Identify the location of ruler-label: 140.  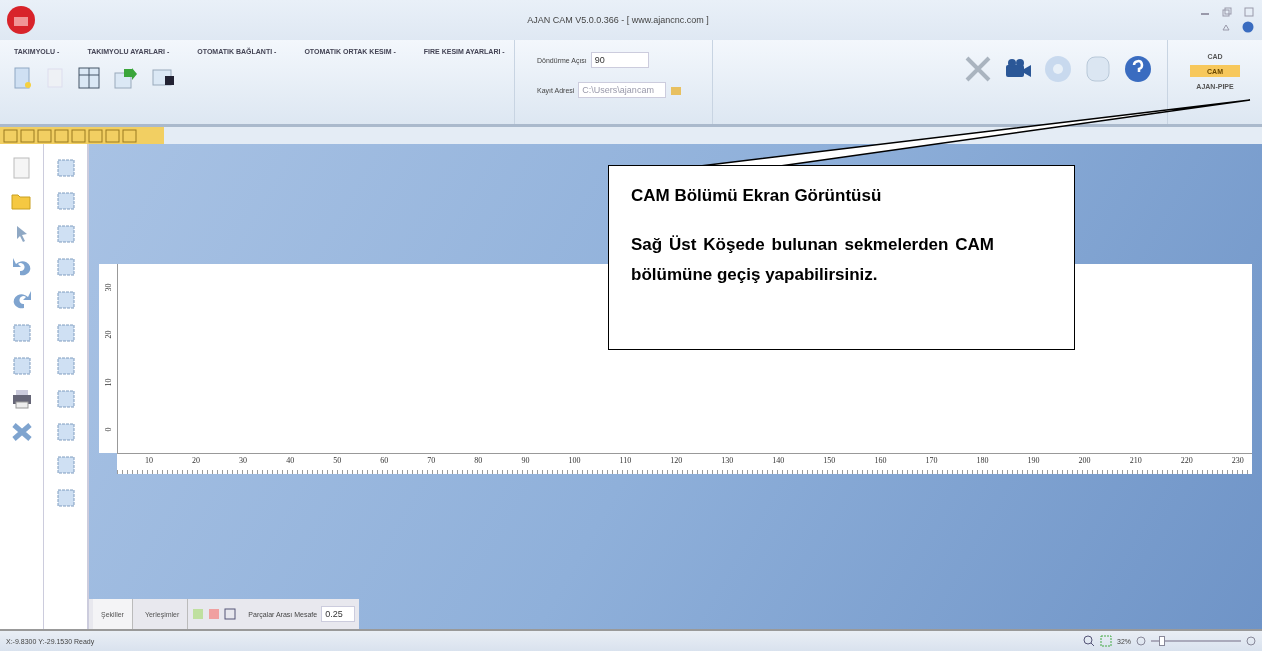
(778, 460).